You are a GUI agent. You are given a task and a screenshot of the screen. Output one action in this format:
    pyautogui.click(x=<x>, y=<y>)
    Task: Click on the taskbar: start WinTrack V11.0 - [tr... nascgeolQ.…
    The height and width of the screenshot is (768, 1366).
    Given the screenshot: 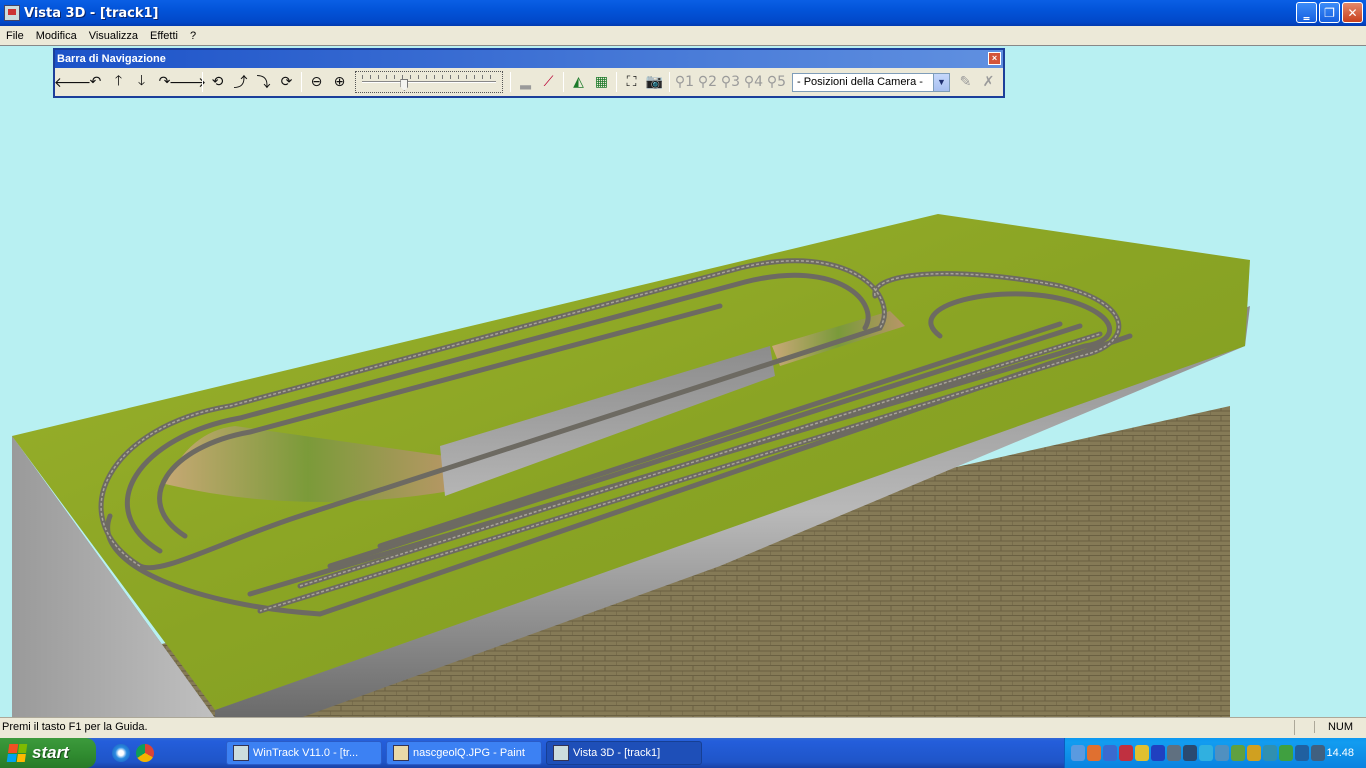 What is the action you would take?
    pyautogui.click(x=683, y=753)
    